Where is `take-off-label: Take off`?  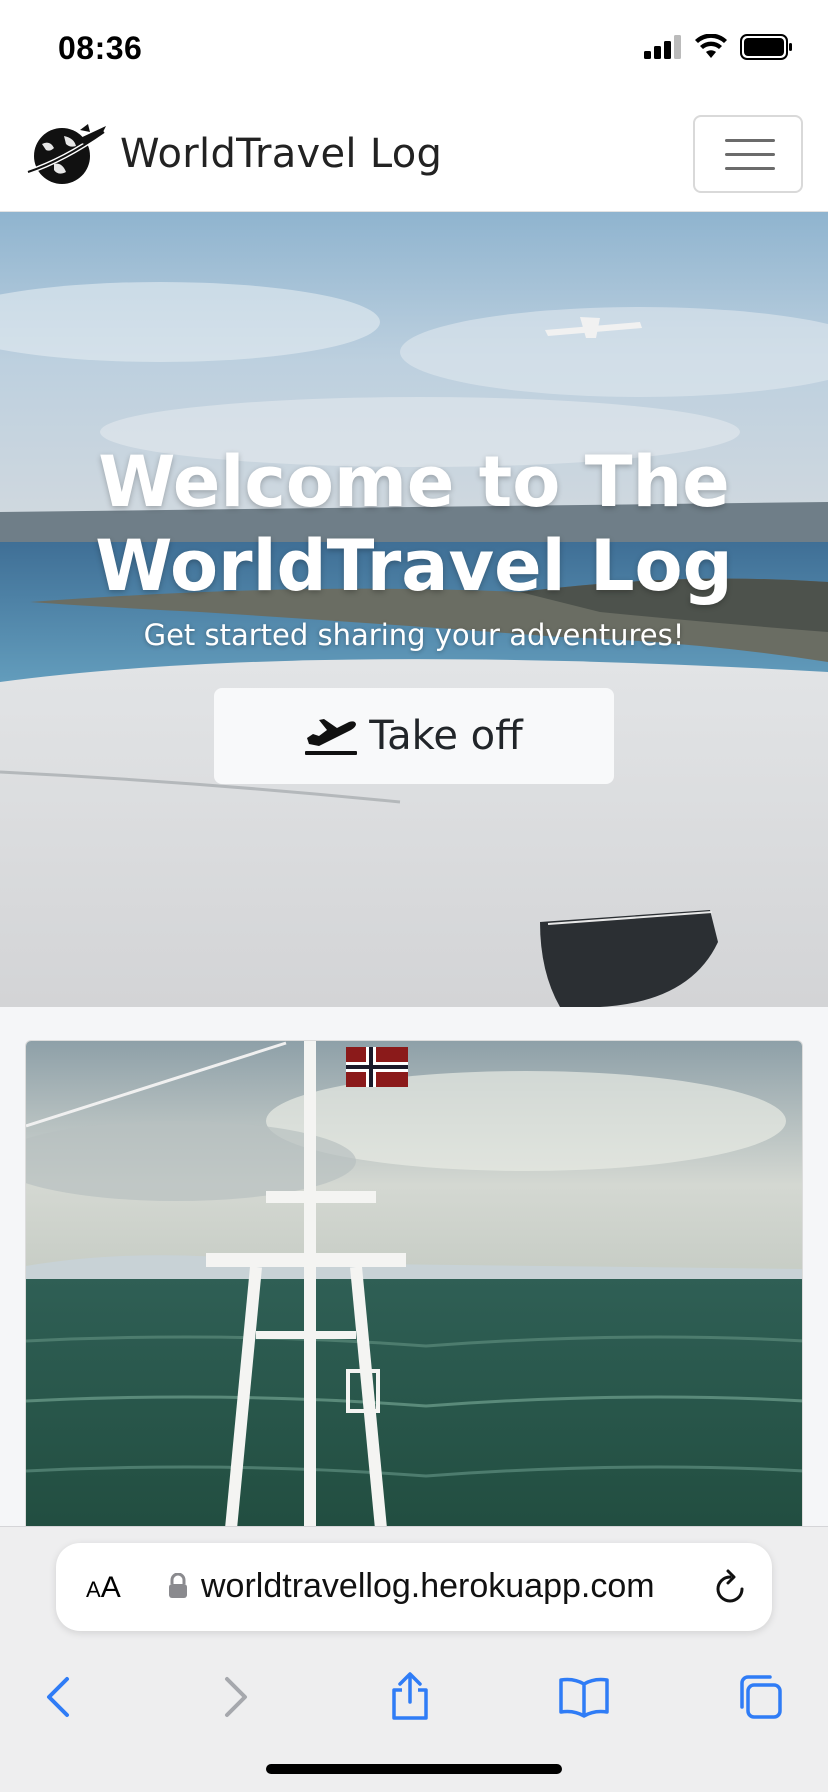
take-off-label: Take off is located at coordinates (446, 736).